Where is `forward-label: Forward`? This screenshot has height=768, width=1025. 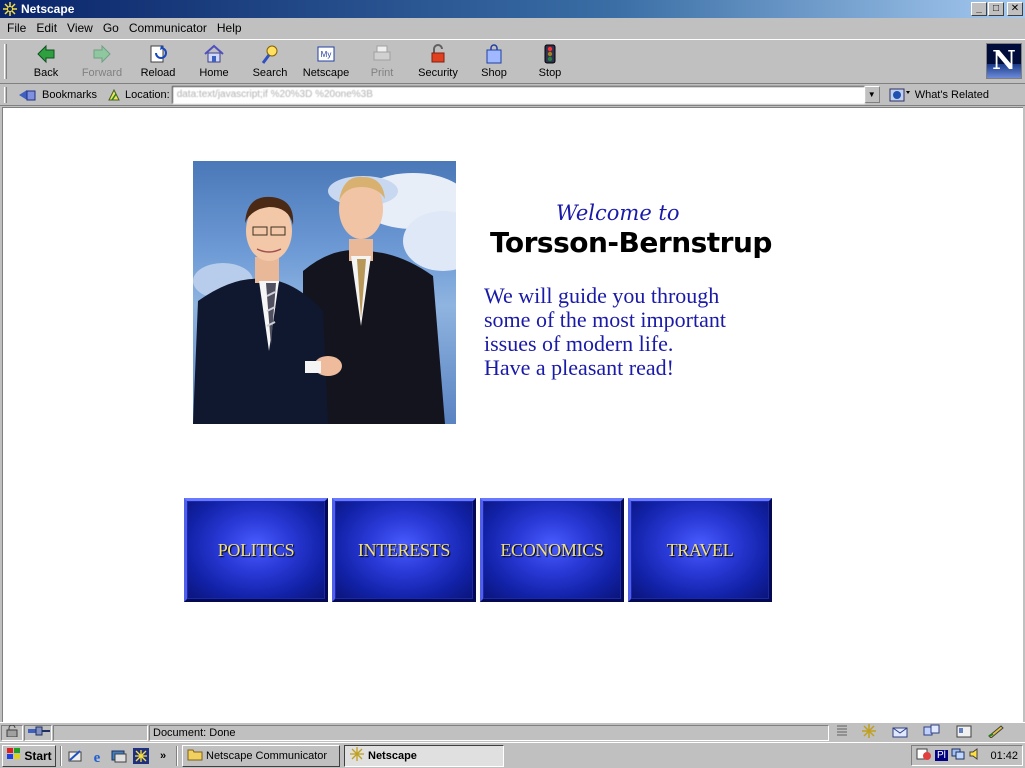
forward-label: Forward is located at coordinates (102, 73).